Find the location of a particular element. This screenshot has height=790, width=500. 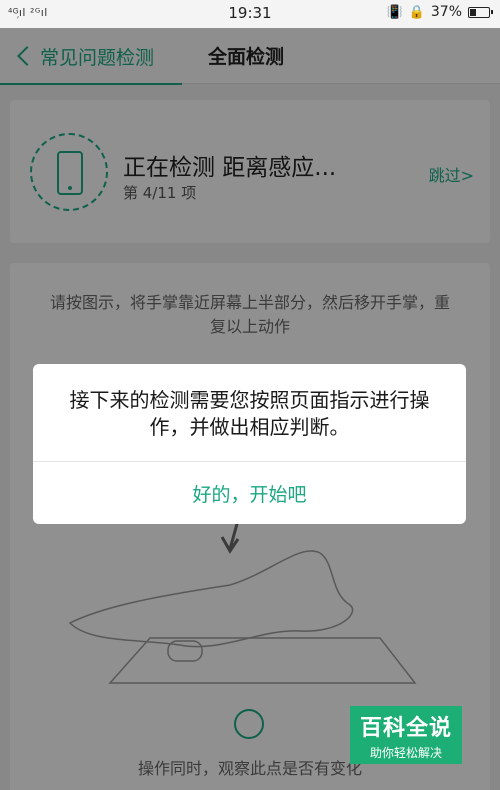

start-button: 好的，开始吧 is located at coordinates (249, 493).